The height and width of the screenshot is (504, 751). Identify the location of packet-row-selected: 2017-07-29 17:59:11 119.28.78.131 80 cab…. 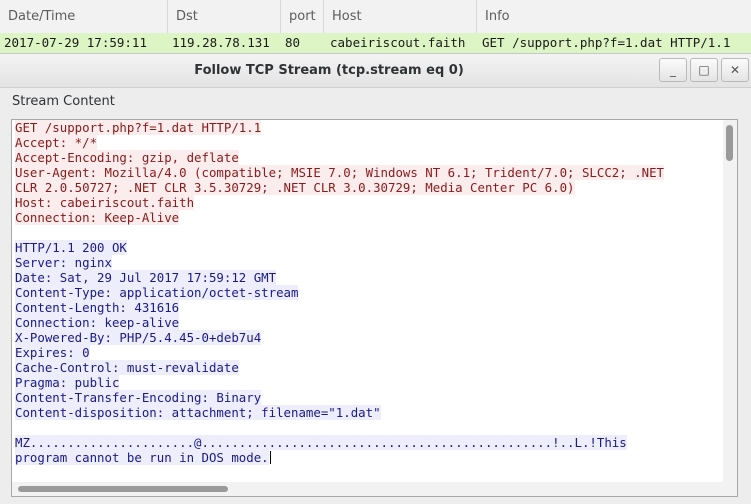
(375, 43).